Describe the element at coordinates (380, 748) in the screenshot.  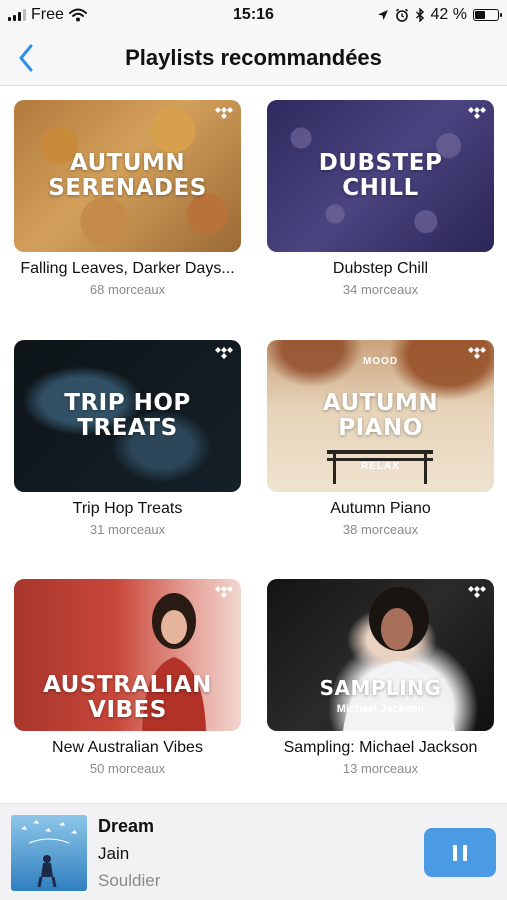
I see `playlist-name: Sampling: Michael Jackson` at that location.